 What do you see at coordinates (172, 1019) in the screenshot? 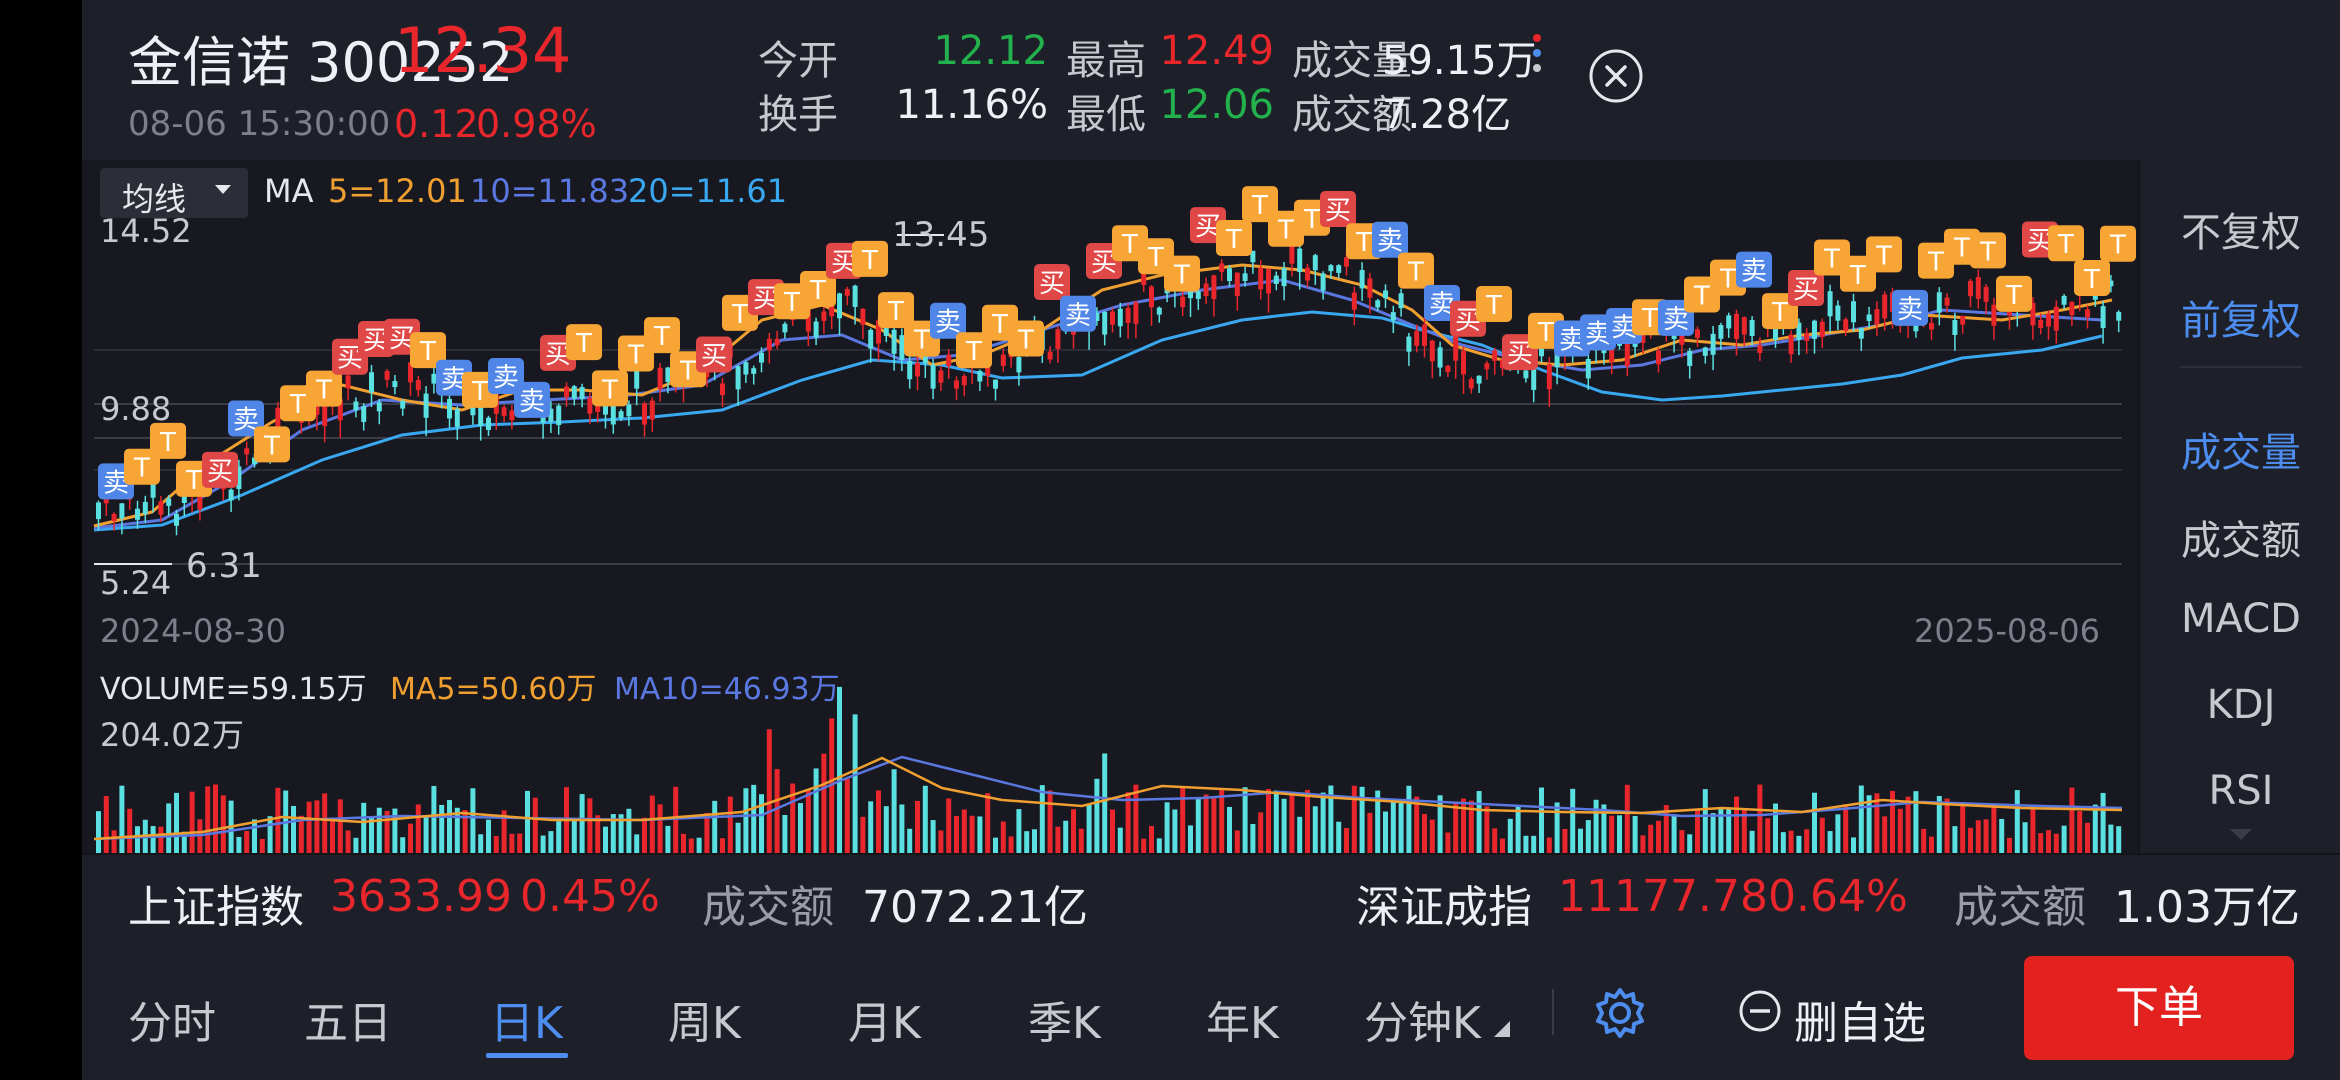
I see `tab-intraday: 分时` at bounding box center [172, 1019].